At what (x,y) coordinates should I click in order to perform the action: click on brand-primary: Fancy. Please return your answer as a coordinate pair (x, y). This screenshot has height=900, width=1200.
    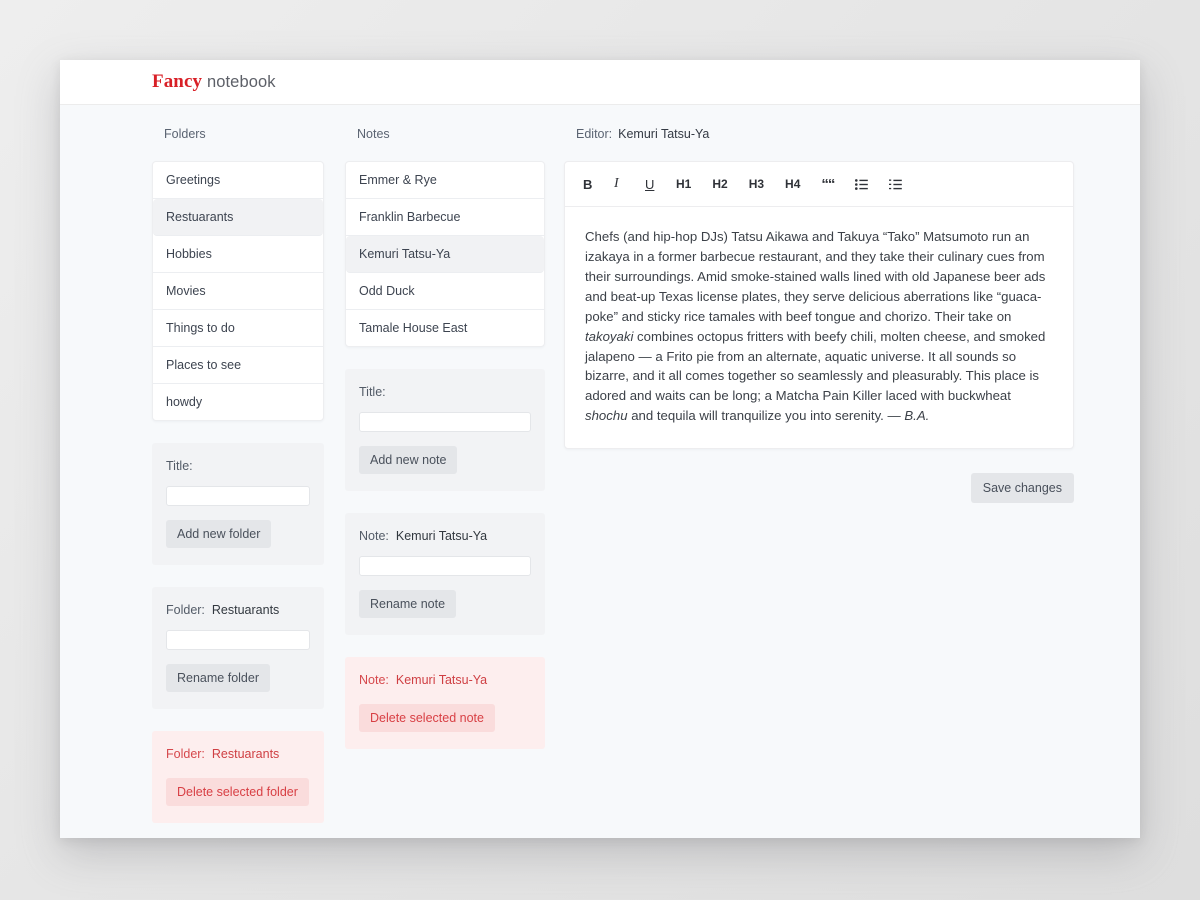
    Looking at the image, I should click on (177, 81).